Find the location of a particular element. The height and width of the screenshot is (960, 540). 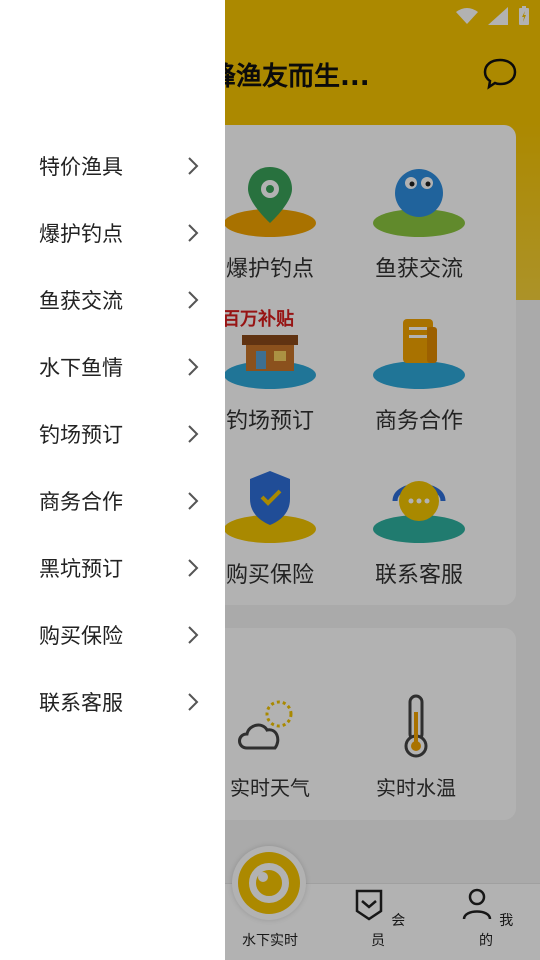

drawer-item-label: 联系客服 is located at coordinates (81, 702).